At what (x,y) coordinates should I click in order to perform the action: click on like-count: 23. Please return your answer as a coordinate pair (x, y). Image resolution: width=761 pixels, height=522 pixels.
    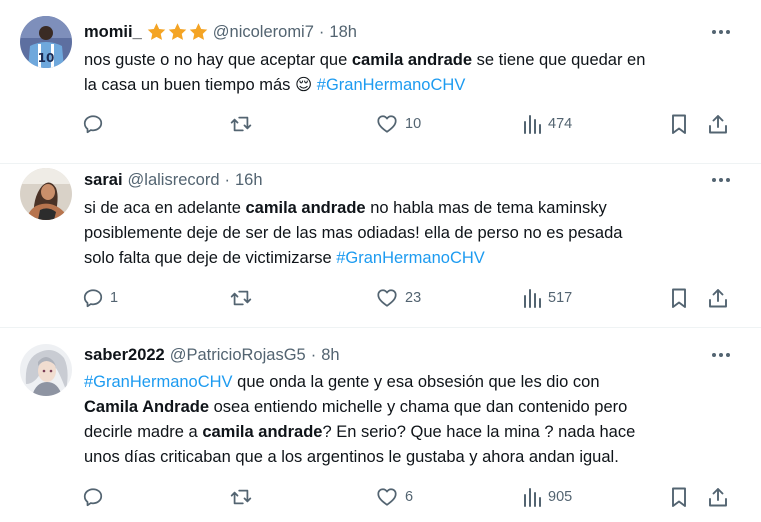
    Looking at the image, I should click on (413, 298).